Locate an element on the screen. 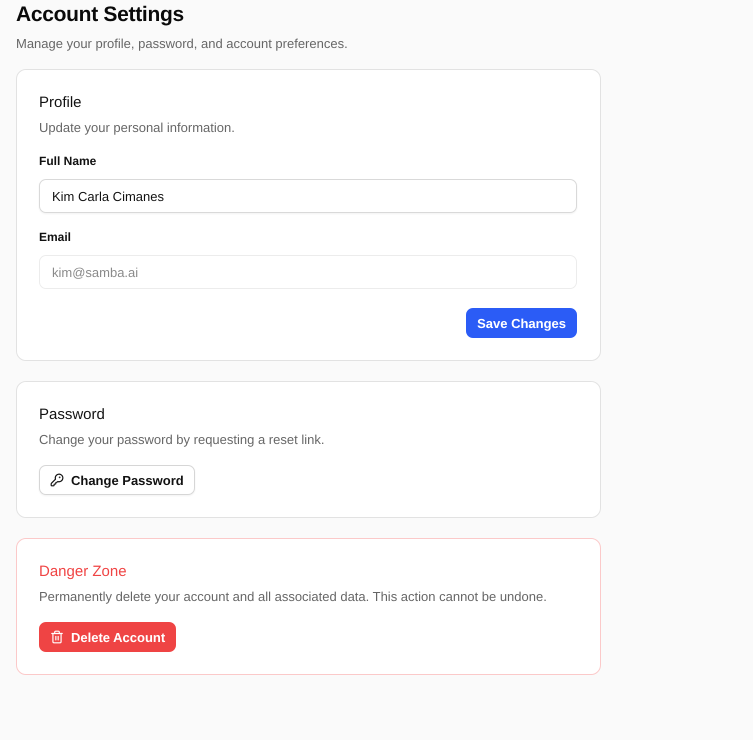  card-description: Permanently delete your account and all associated data. This action cannot be undone. is located at coordinates (293, 596).